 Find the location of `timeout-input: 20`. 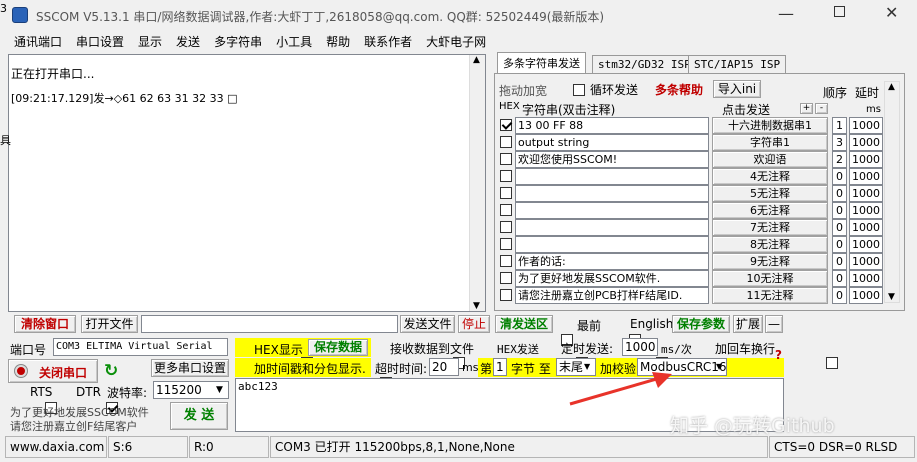

timeout-input: 20 is located at coordinates (444, 367).